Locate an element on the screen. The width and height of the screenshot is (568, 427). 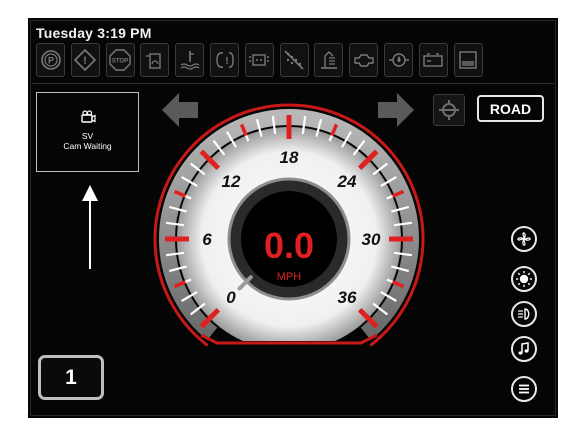
headlight-icon is located at coordinates (524, 314).